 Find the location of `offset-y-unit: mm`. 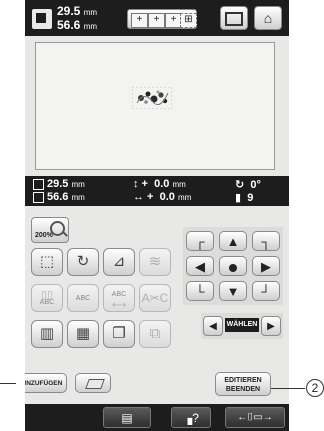

offset-y-unit: mm is located at coordinates (179, 184).